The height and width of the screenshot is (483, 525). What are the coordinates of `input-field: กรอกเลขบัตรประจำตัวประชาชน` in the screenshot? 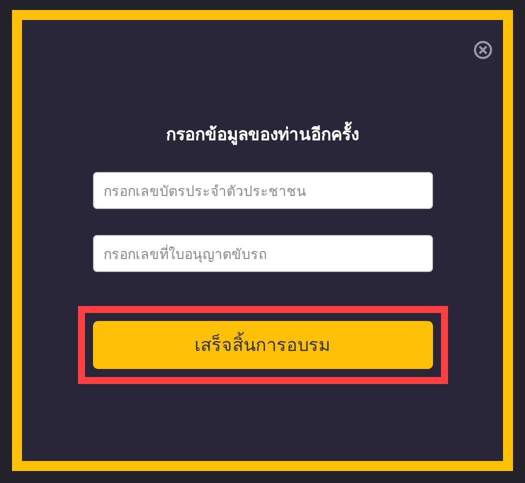 It's located at (262, 190).